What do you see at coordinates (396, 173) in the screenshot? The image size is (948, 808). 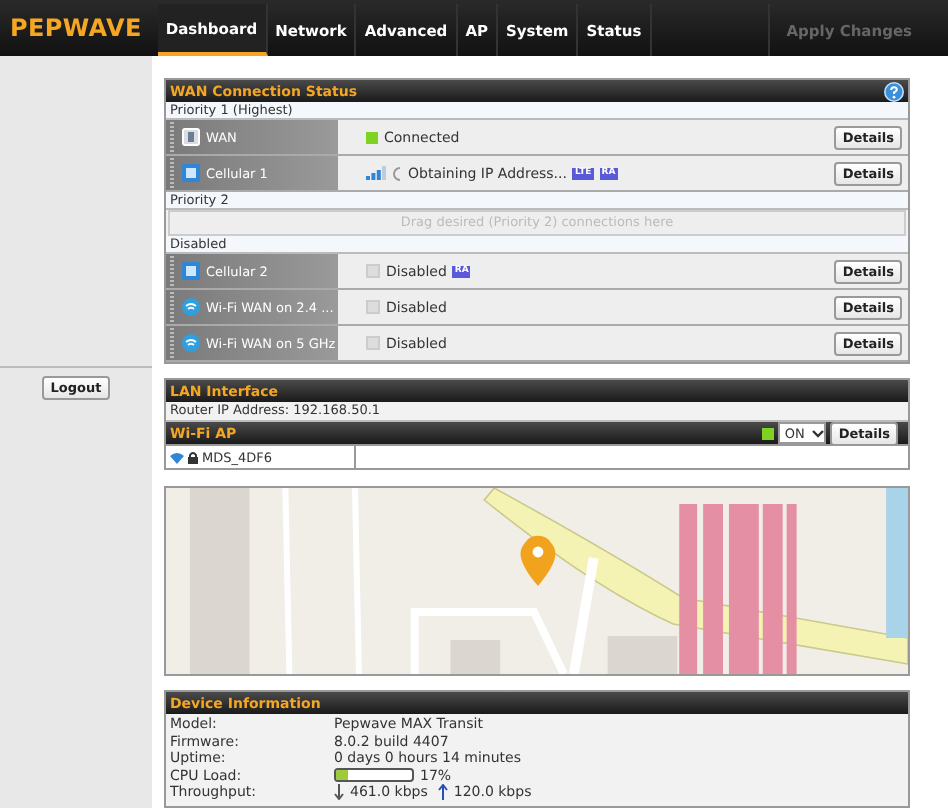 I see `spinner-icon` at bounding box center [396, 173].